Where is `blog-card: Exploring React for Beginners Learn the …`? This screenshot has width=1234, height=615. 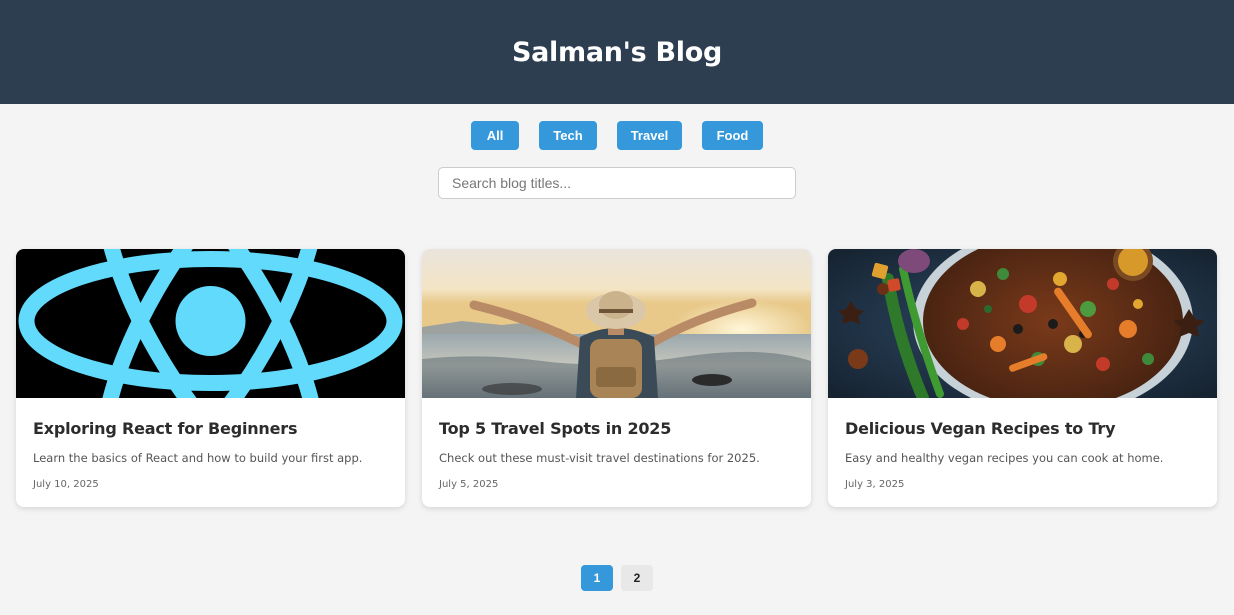 blog-card: Exploring React for Beginners Learn the … is located at coordinates (210, 378).